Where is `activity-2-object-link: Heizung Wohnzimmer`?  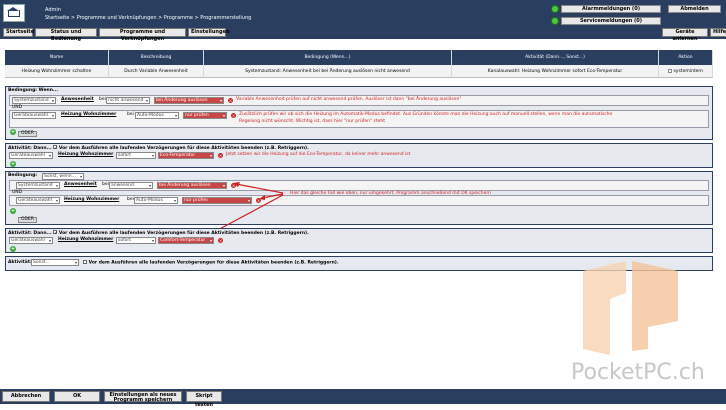 activity-2-object-link: Heizung Wohnzimmer is located at coordinates (85, 240).